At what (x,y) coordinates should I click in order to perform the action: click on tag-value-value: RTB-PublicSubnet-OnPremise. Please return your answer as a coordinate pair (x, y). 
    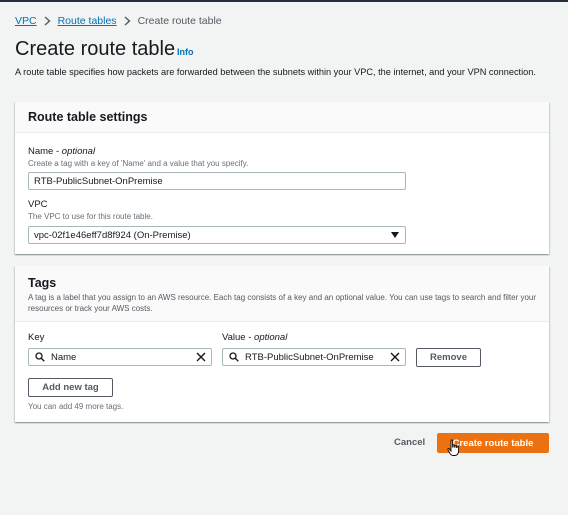
    Looking at the image, I should click on (309, 357).